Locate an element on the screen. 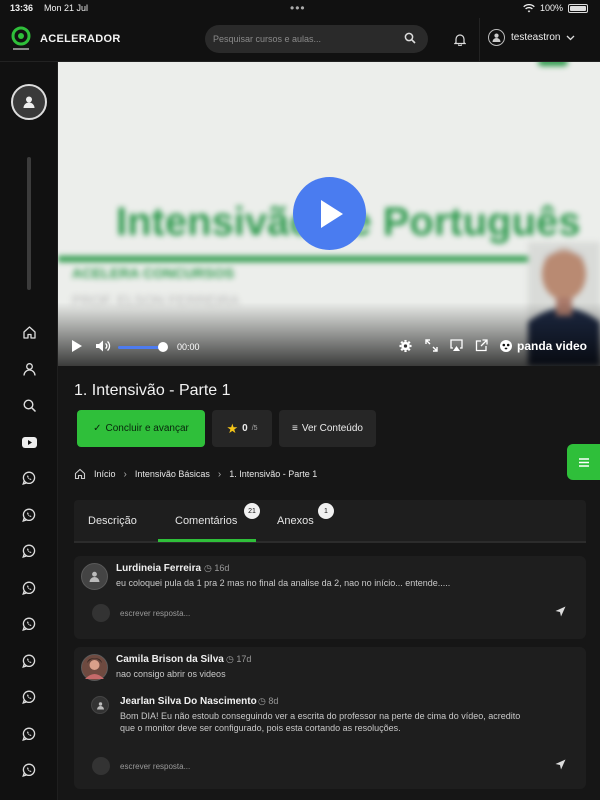  brand-name: ACELERADOR is located at coordinates (80, 39).